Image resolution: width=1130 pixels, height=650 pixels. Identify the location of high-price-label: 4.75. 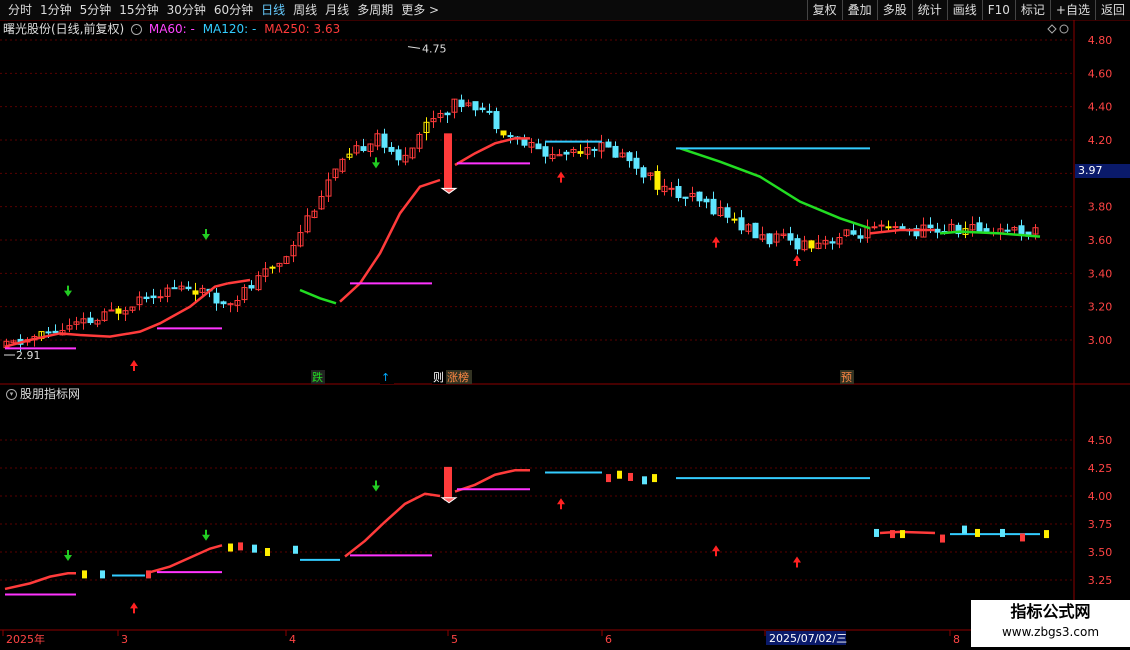
(434, 48).